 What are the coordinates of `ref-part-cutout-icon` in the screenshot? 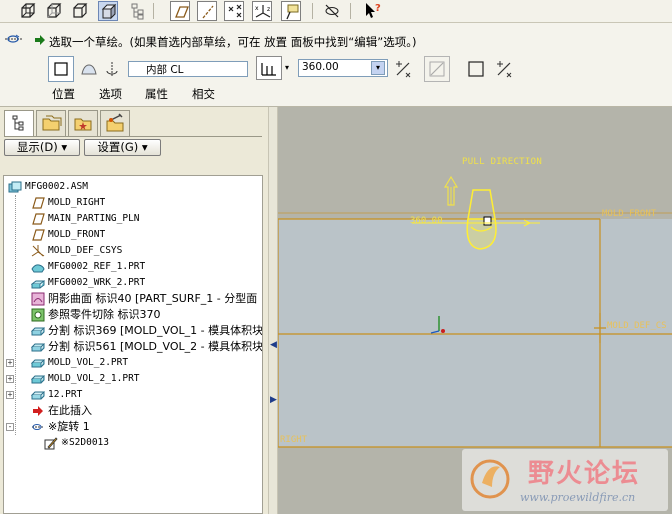 It's located at (38, 315).